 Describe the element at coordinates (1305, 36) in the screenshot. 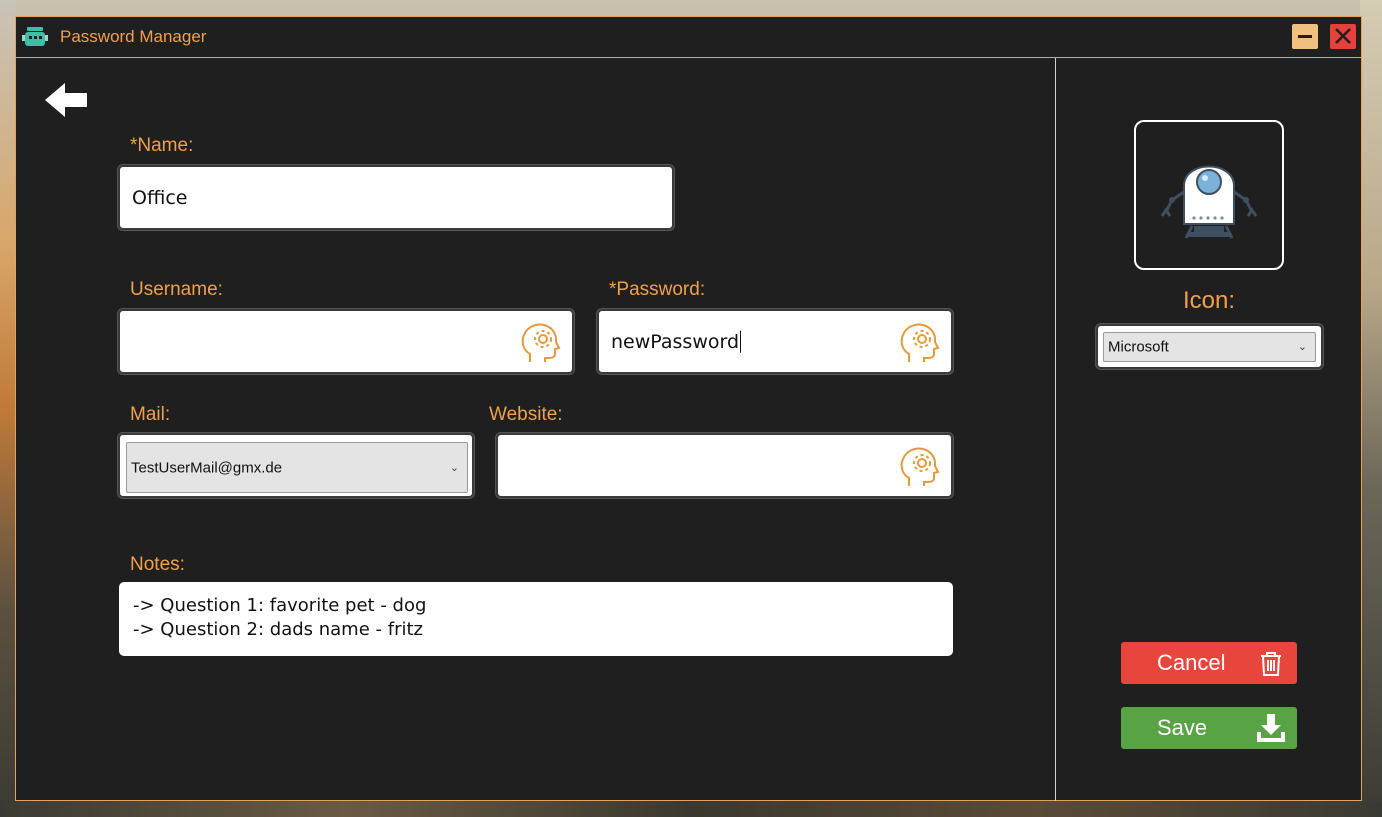

I see `minimize-button` at that location.